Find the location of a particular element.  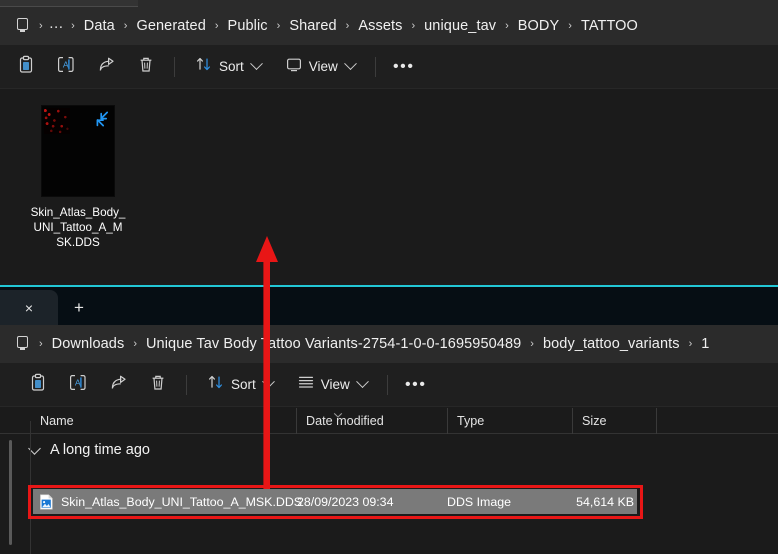

breadcrumb-item-downloads: Downloads is located at coordinates (88, 344).